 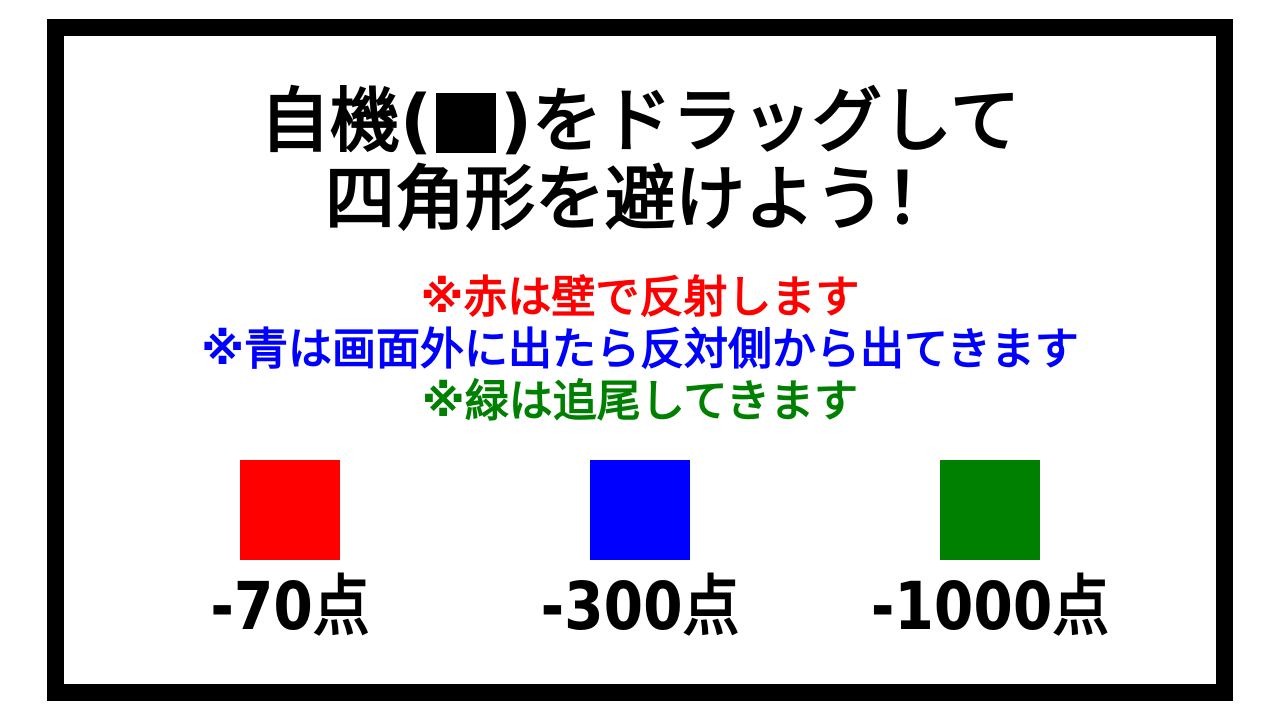 I want to click on title-line-1-before: 自機(, so click(x=346, y=121).